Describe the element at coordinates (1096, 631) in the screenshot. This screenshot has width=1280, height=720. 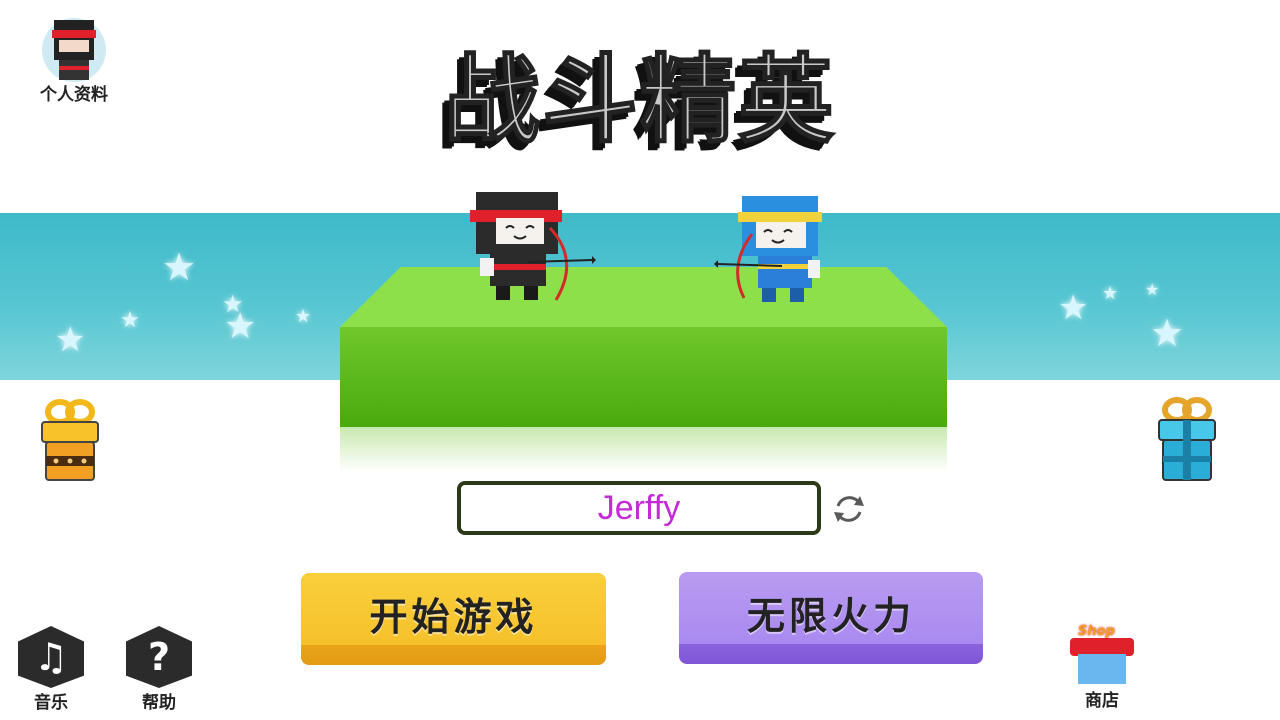
I see `shop-badge: Shop` at that location.